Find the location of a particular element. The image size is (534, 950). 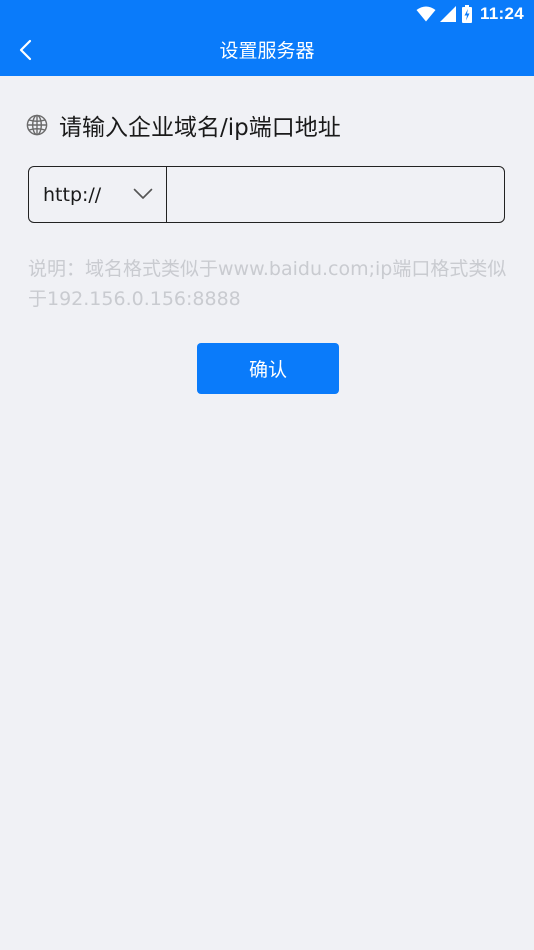

back-button is located at coordinates (26, 52).